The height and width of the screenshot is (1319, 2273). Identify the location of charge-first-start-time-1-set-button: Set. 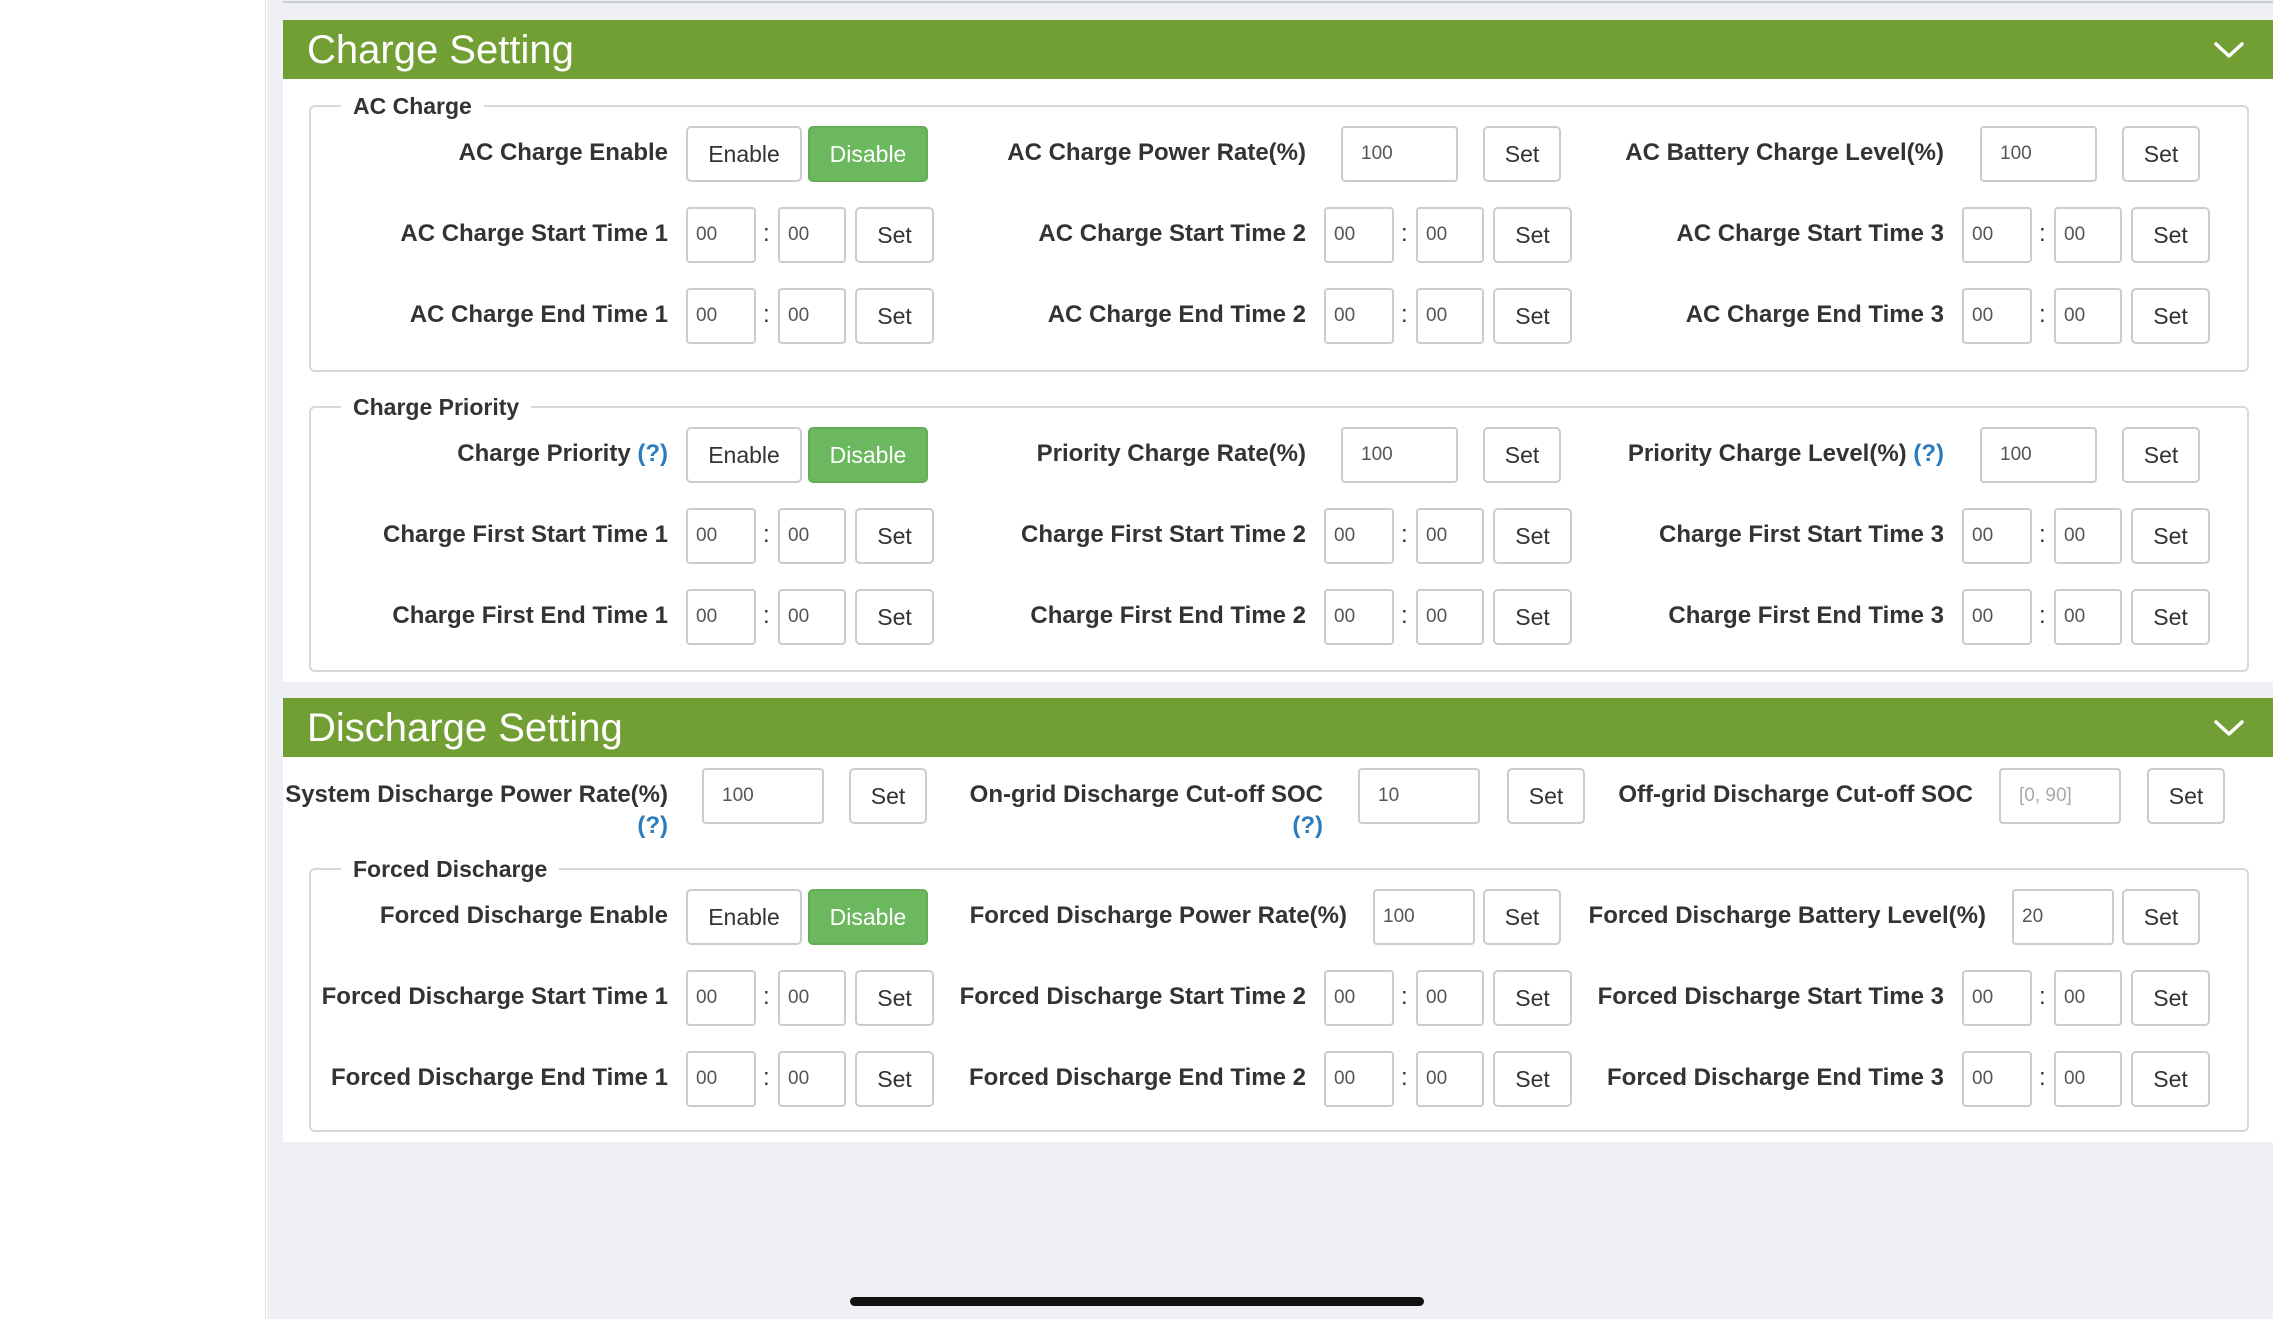
(894, 536).